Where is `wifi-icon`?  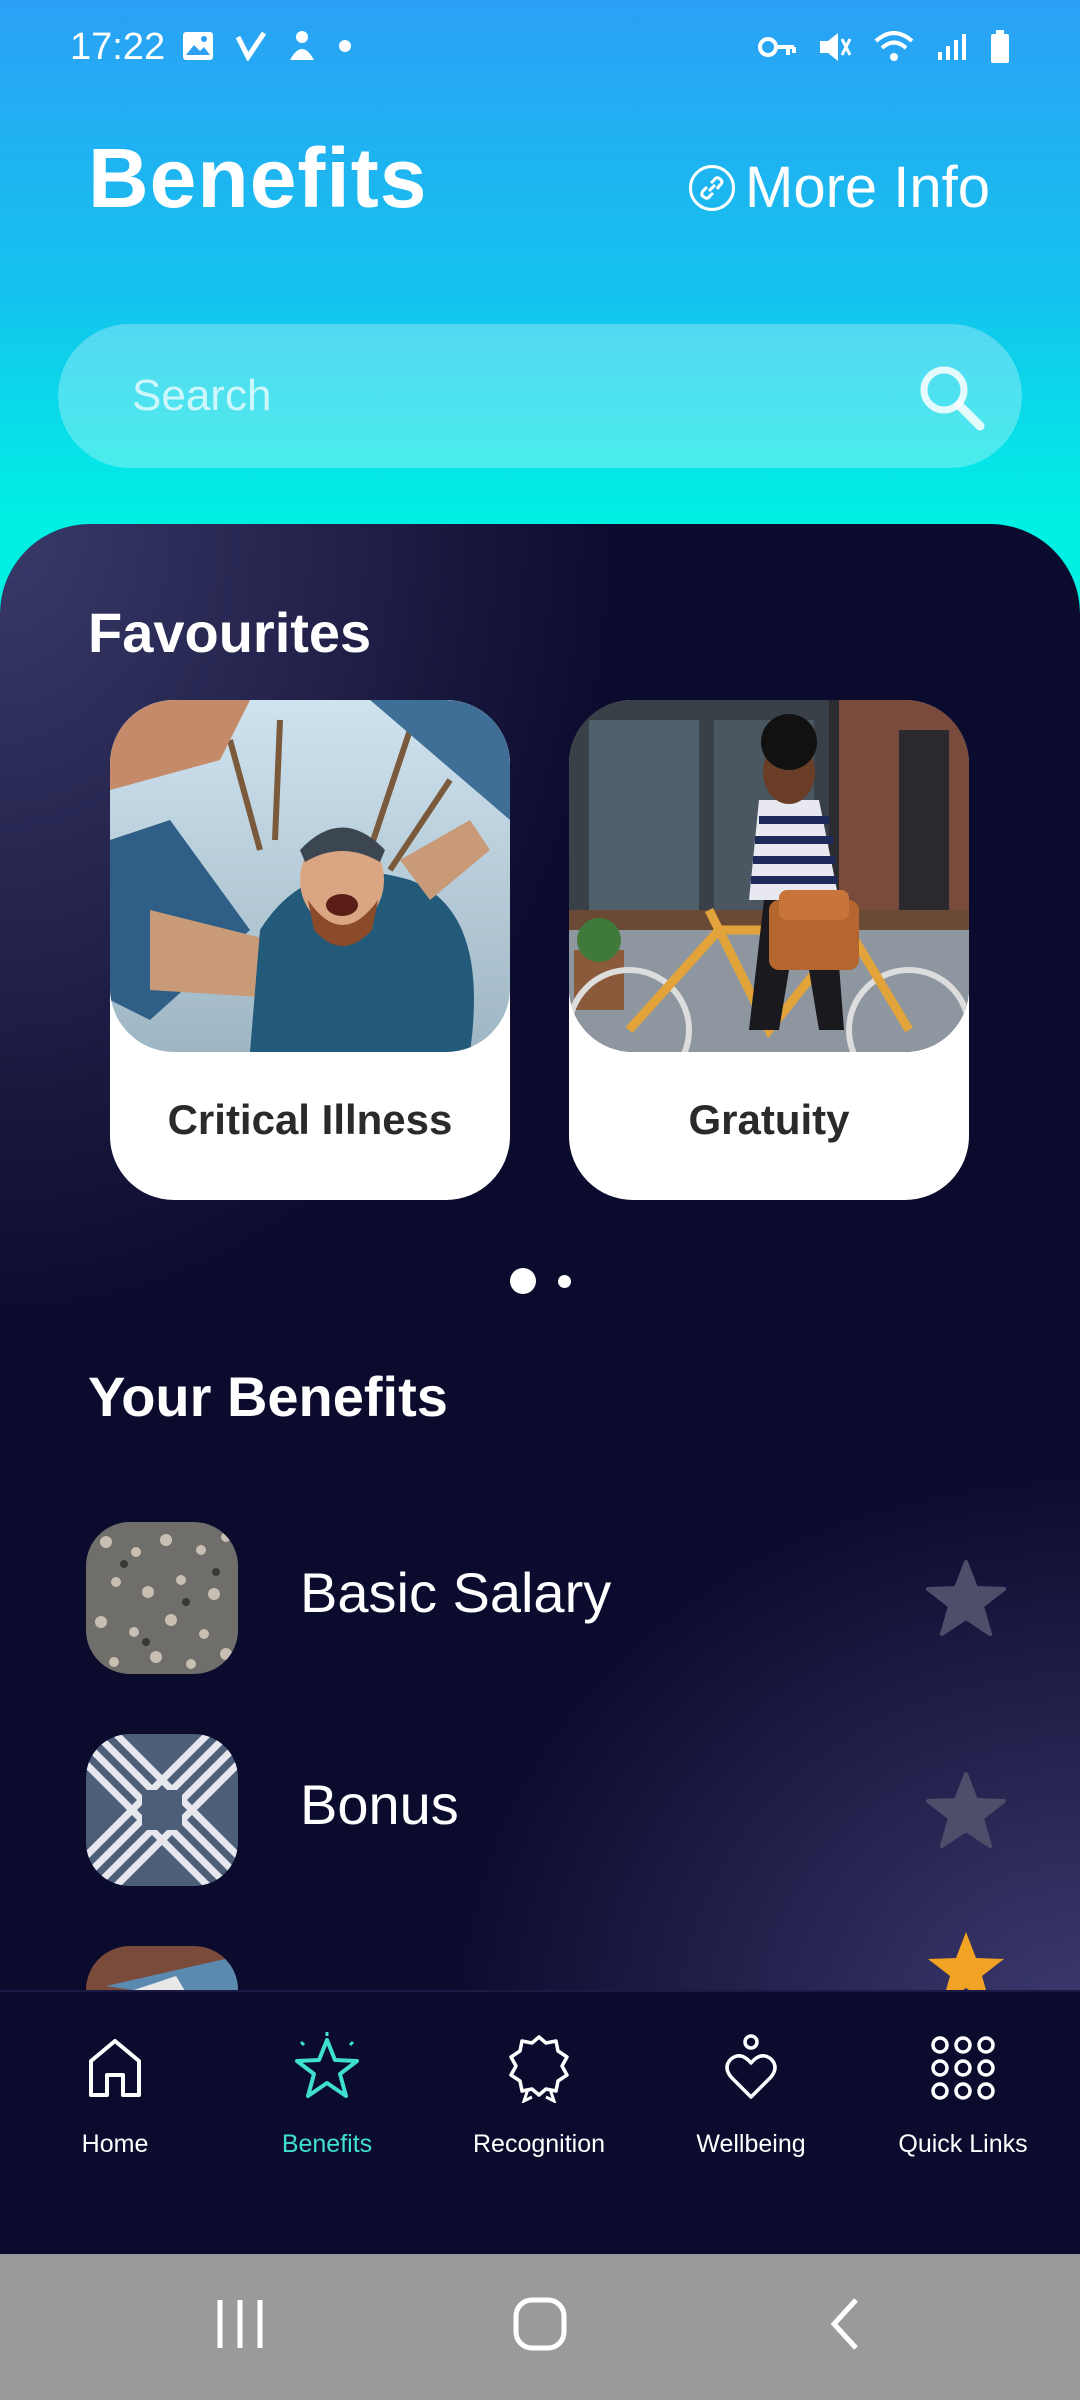
wifi-icon is located at coordinates (894, 49).